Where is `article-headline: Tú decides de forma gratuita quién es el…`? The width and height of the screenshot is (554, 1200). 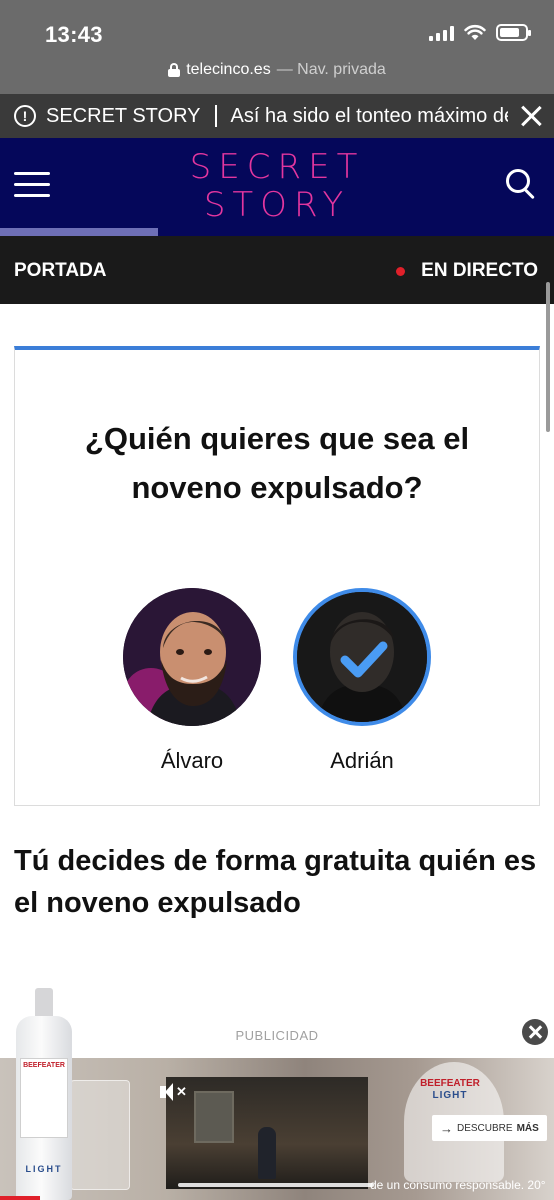 article-headline: Tú decides de forma gratuita quién es el… is located at coordinates (277, 882).